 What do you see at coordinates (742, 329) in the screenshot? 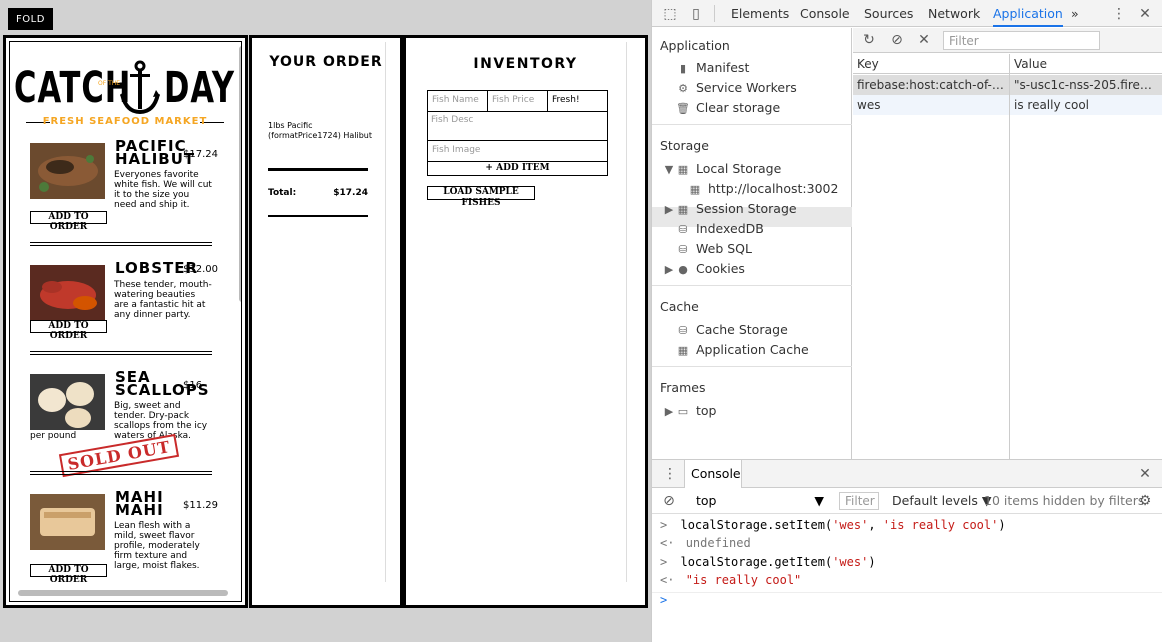
I see `sidebar-item-label: Cache Storage` at bounding box center [742, 329].